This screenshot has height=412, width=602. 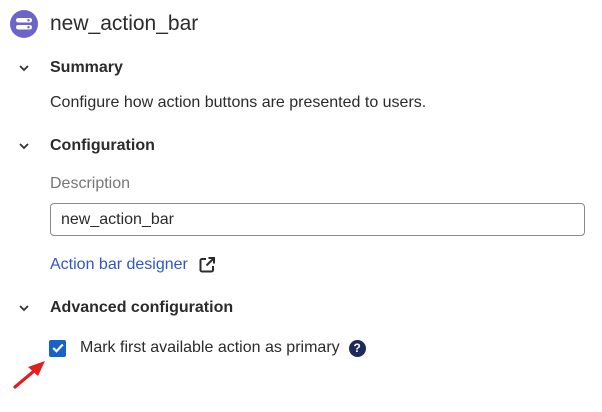 What do you see at coordinates (102, 145) in the screenshot?
I see `configuration-section-title: Configuration` at bounding box center [102, 145].